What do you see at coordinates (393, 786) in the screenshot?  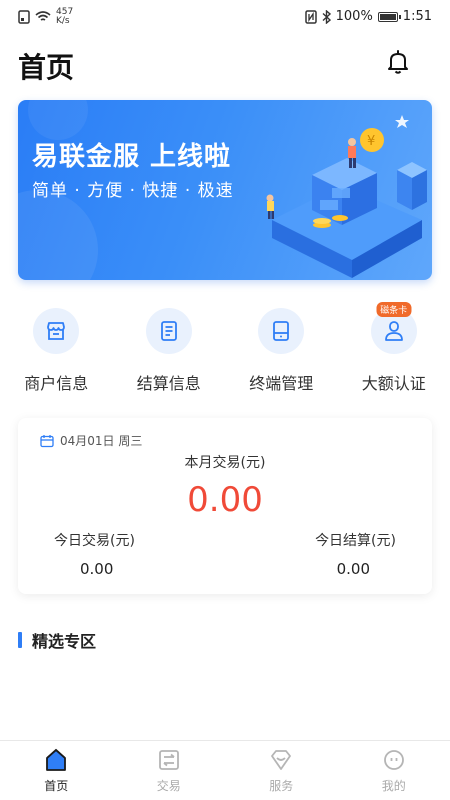 I see `tab-label: 我的` at bounding box center [393, 786].